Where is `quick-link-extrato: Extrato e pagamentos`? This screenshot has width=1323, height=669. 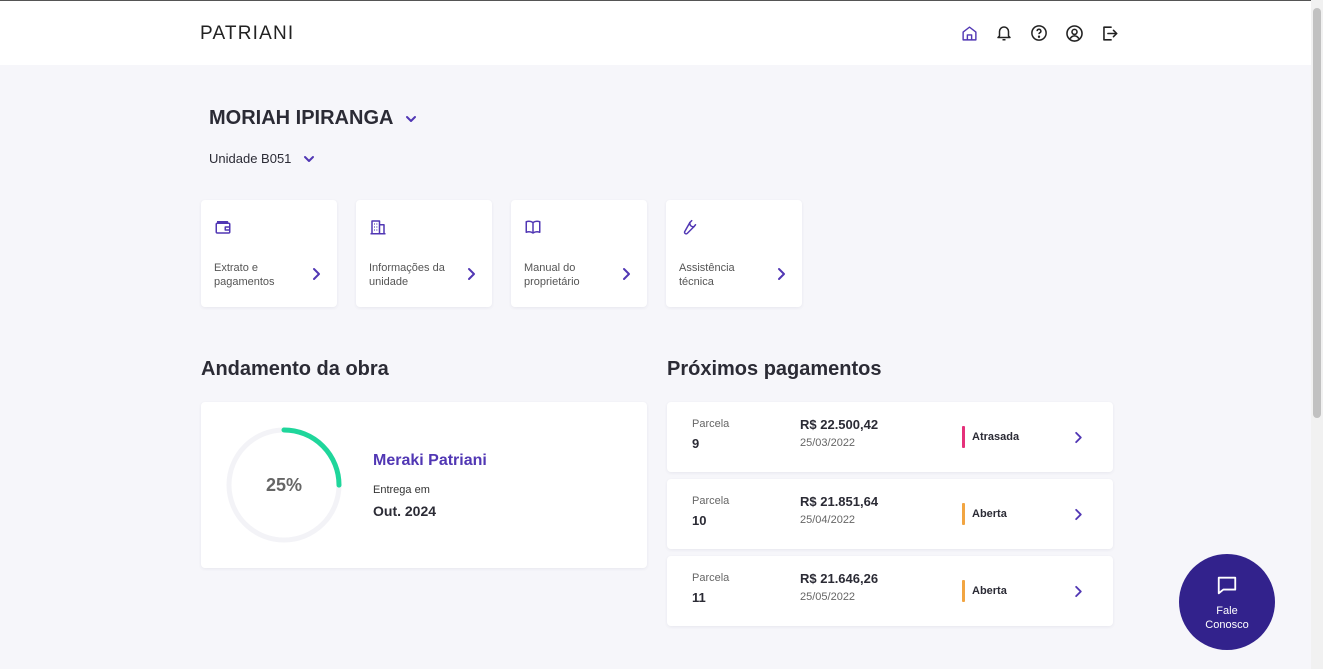
quick-link-extrato: Extrato e pagamentos is located at coordinates (269, 253).